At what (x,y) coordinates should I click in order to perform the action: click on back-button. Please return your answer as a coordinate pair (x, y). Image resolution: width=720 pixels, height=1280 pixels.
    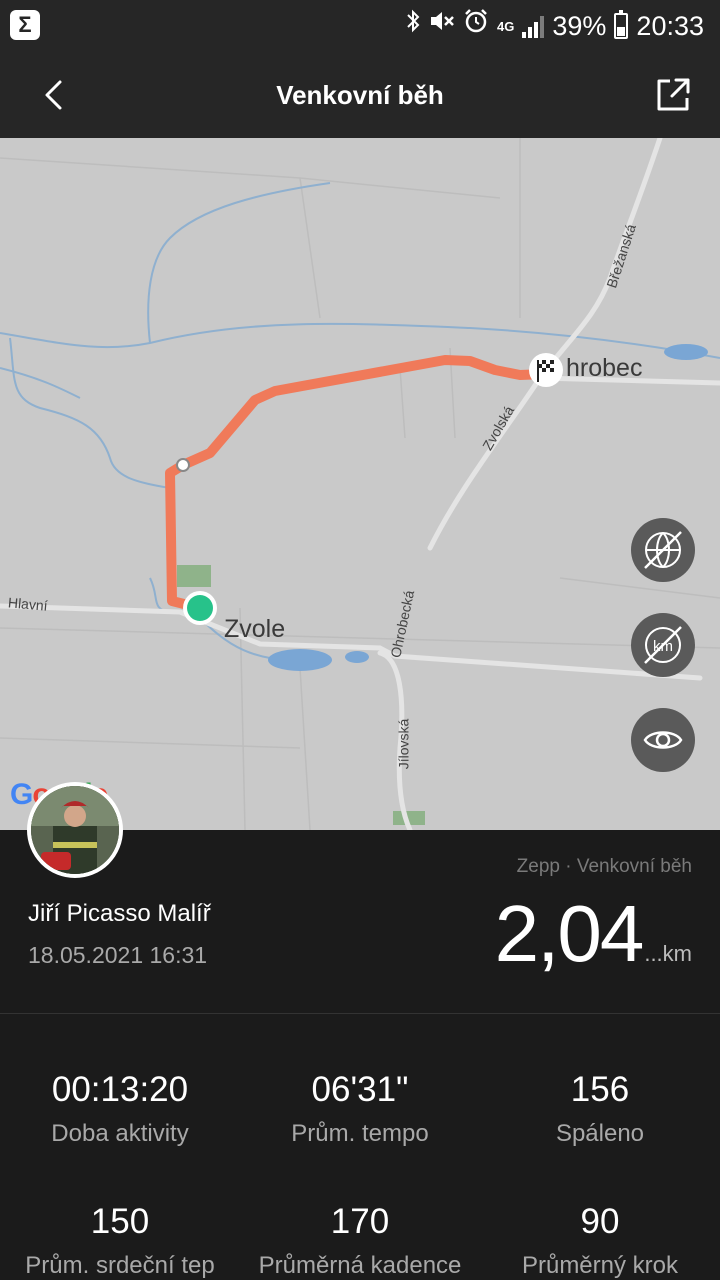
    Looking at the image, I should click on (55, 95).